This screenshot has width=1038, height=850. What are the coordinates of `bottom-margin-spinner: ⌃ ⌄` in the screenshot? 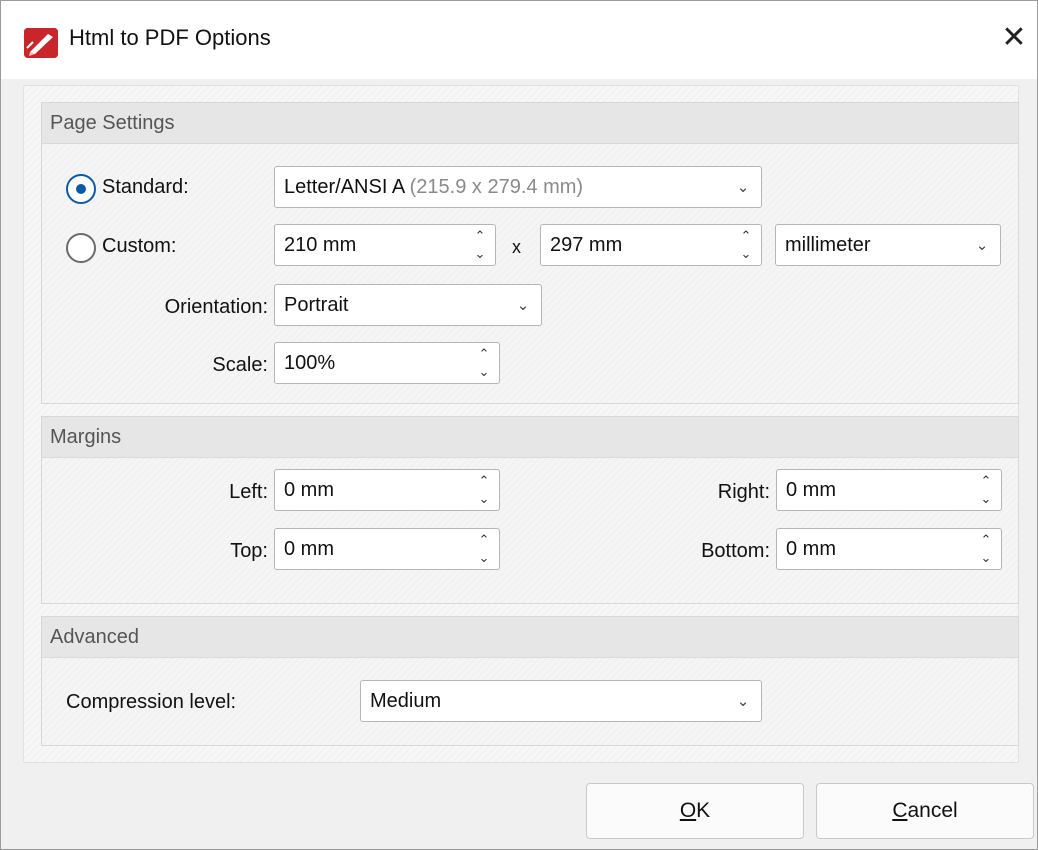 It's located at (986, 549).